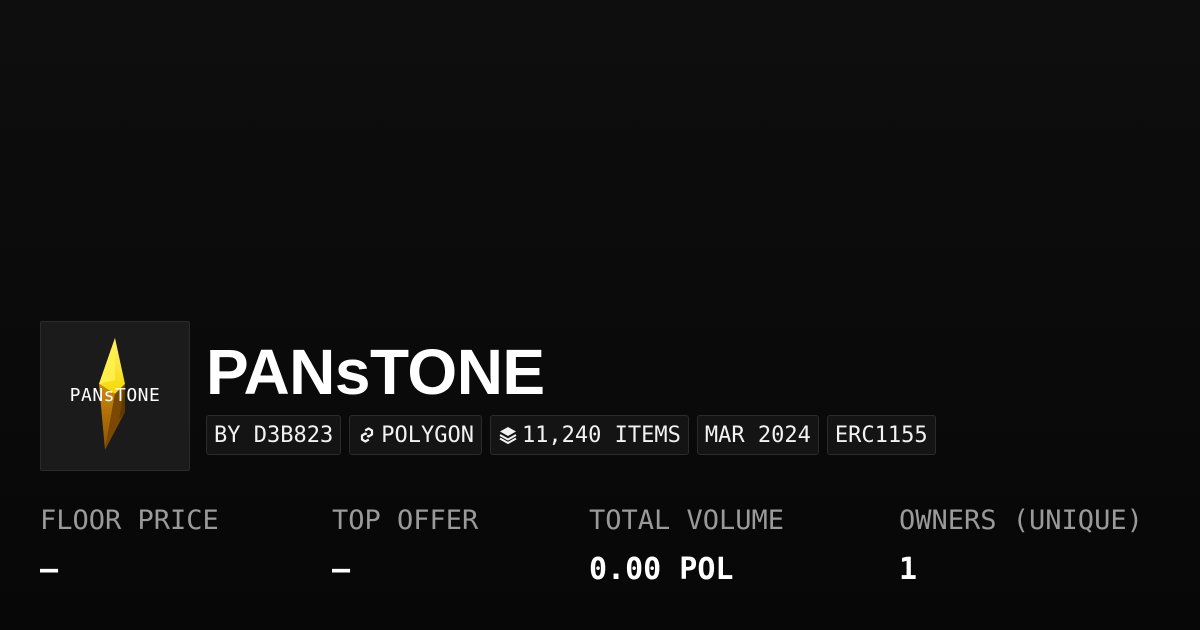  Describe the element at coordinates (129, 520) in the screenshot. I see `stat-label: FLOOR PRICE` at that location.